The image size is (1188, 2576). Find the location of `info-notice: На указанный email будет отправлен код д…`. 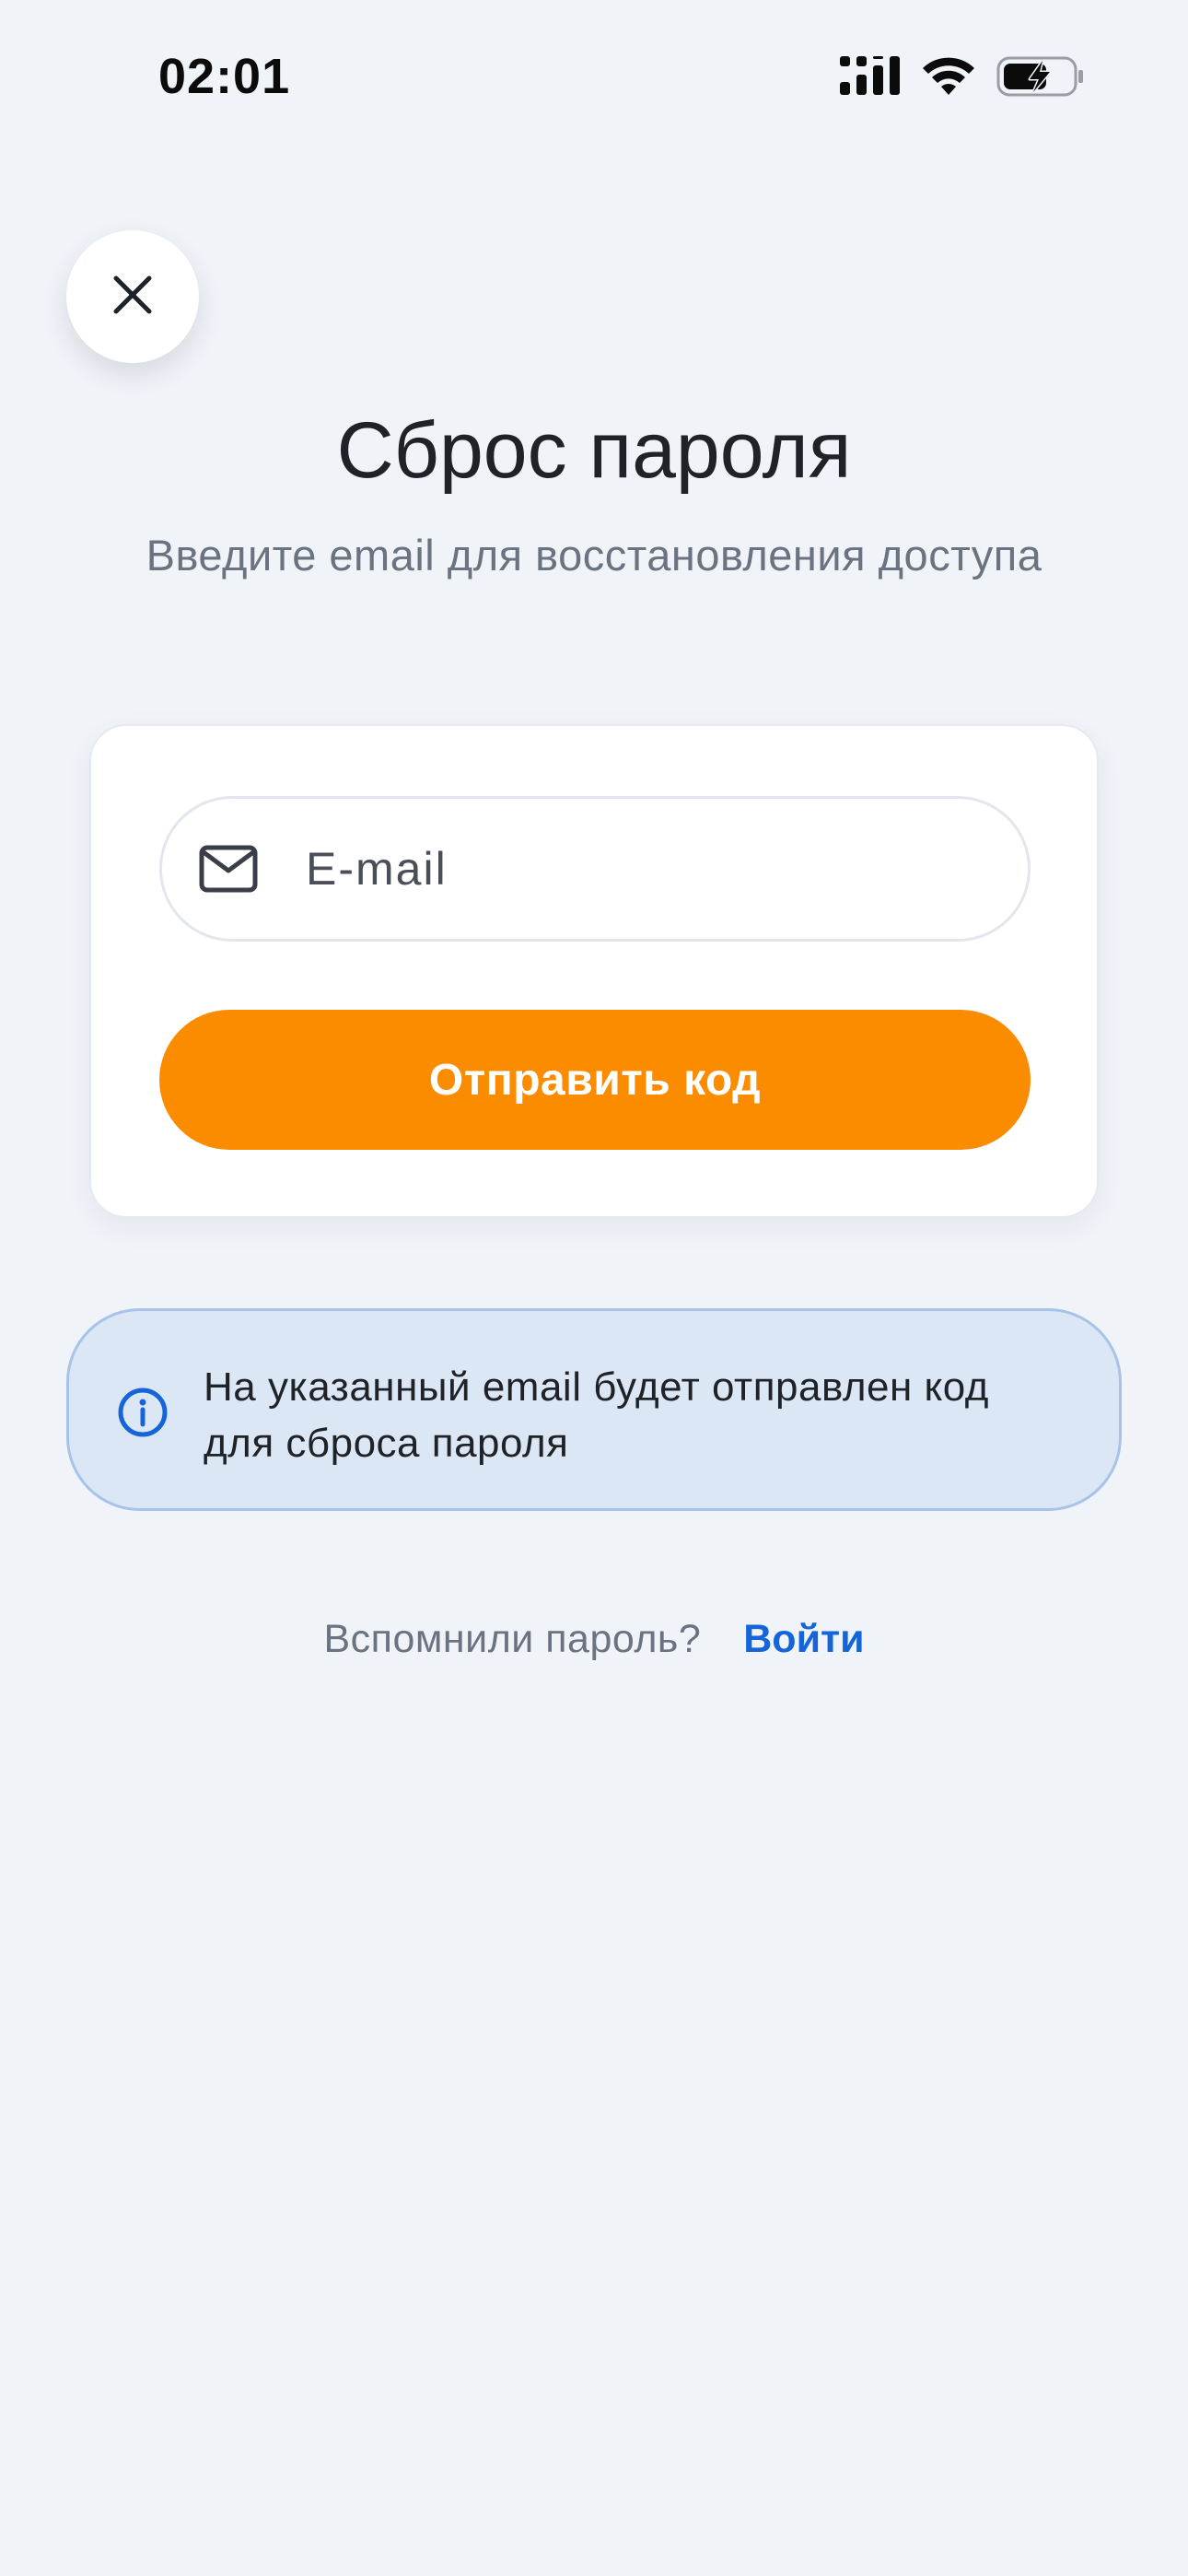

info-notice: На указанный email будет отправлен код д… is located at coordinates (594, 1409).